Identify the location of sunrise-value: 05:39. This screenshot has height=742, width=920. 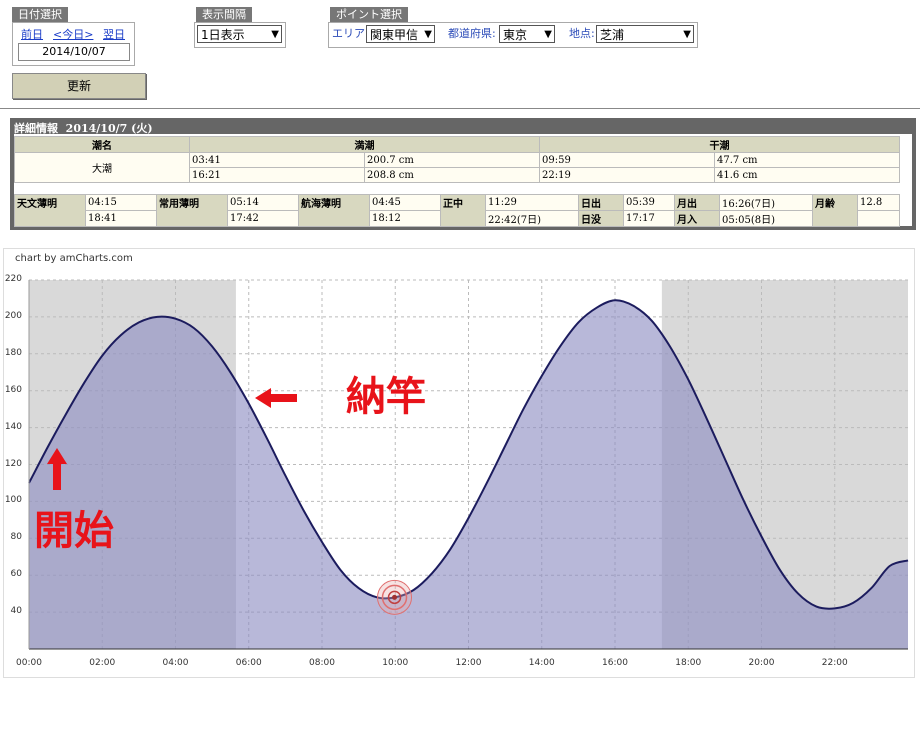
(649, 202).